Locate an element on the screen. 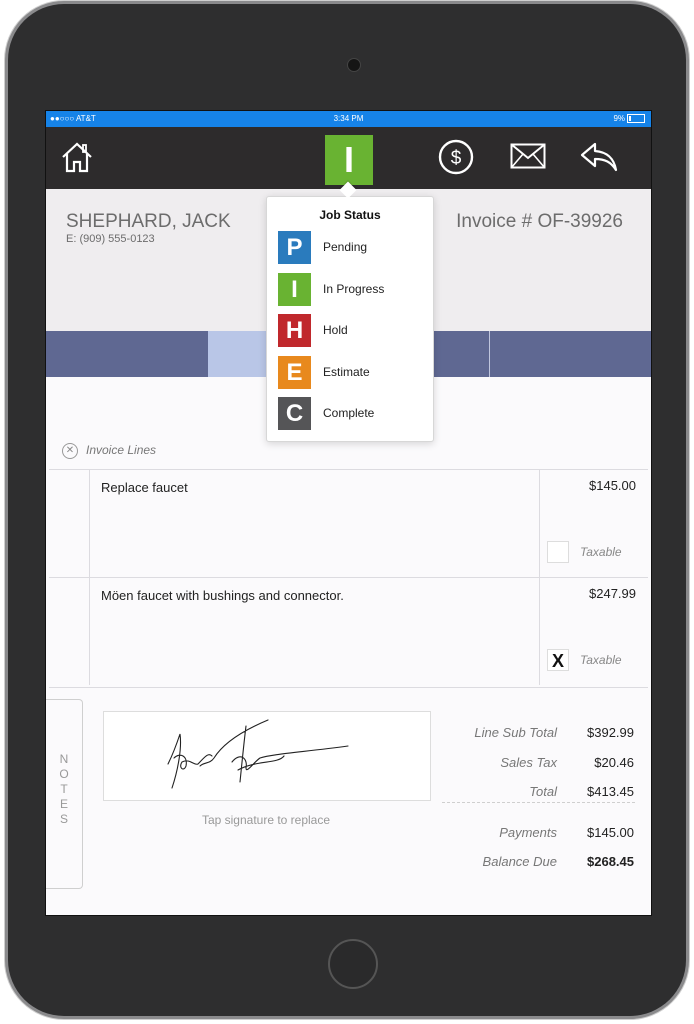 Image resolution: width=694 pixels, height=1024 pixels. envelope-icon is located at coordinates (528, 156).